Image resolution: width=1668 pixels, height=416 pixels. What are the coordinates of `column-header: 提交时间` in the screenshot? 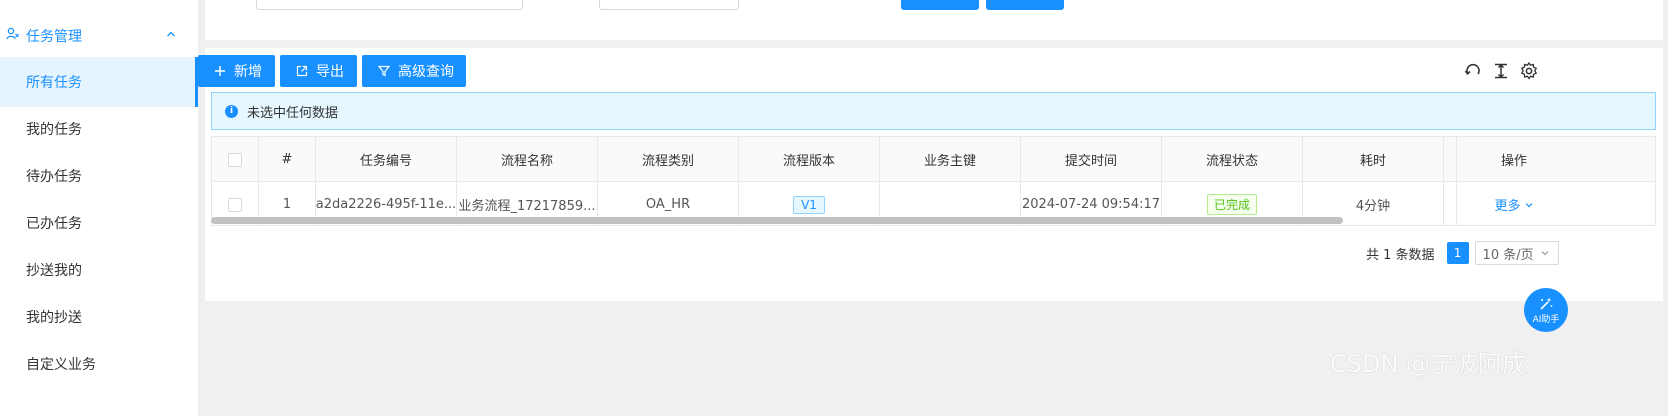 It's located at (1091, 159).